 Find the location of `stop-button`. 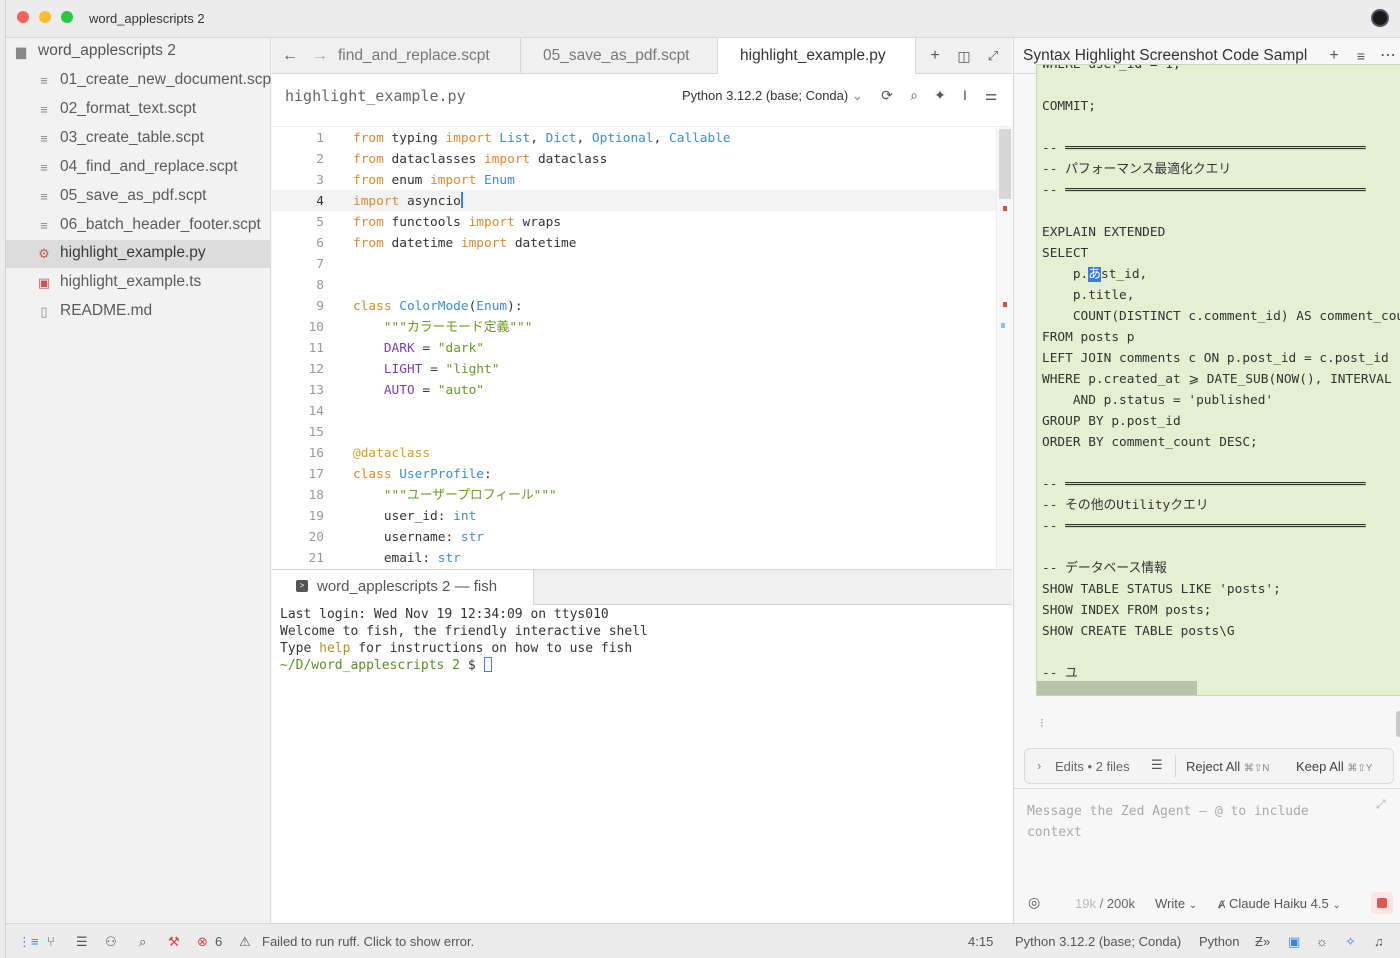

stop-button is located at coordinates (1382, 903).